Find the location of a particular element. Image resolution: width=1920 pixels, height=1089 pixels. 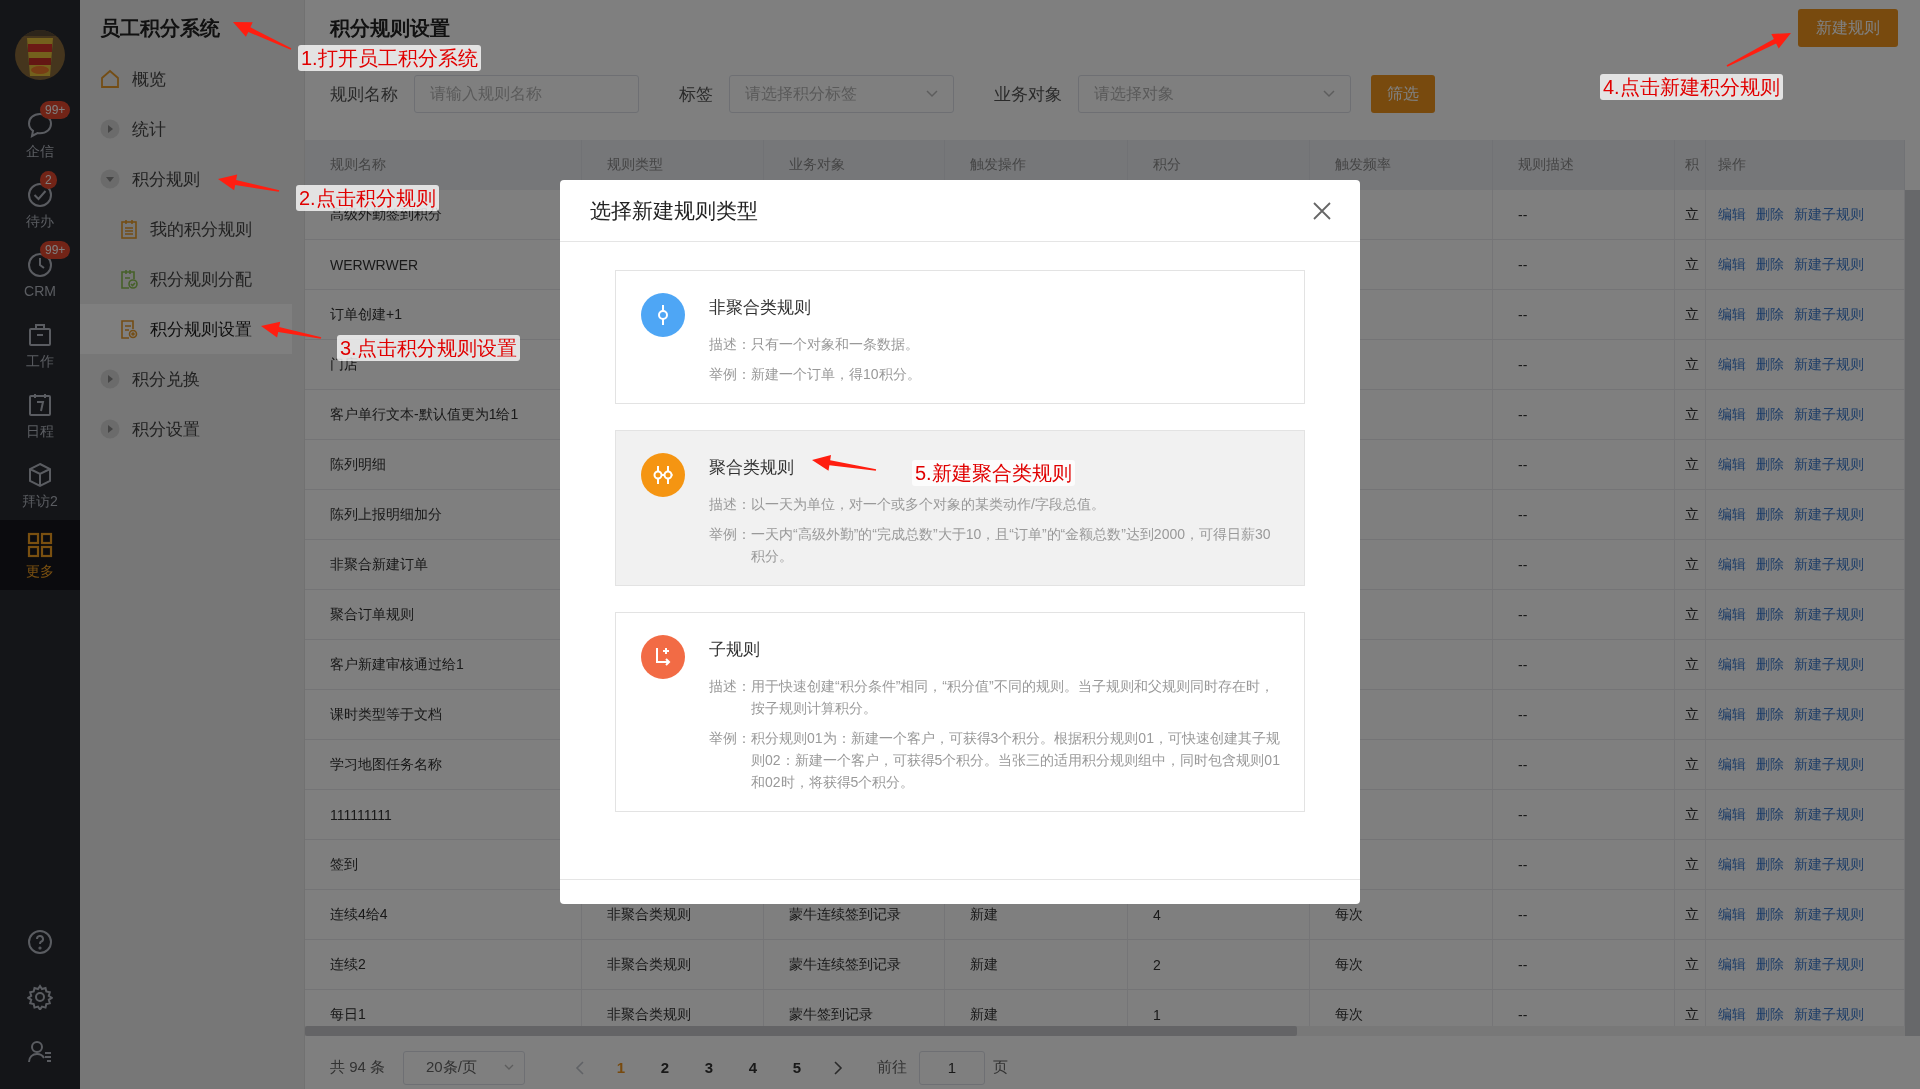

card-title: 子规则 is located at coordinates (734, 650).